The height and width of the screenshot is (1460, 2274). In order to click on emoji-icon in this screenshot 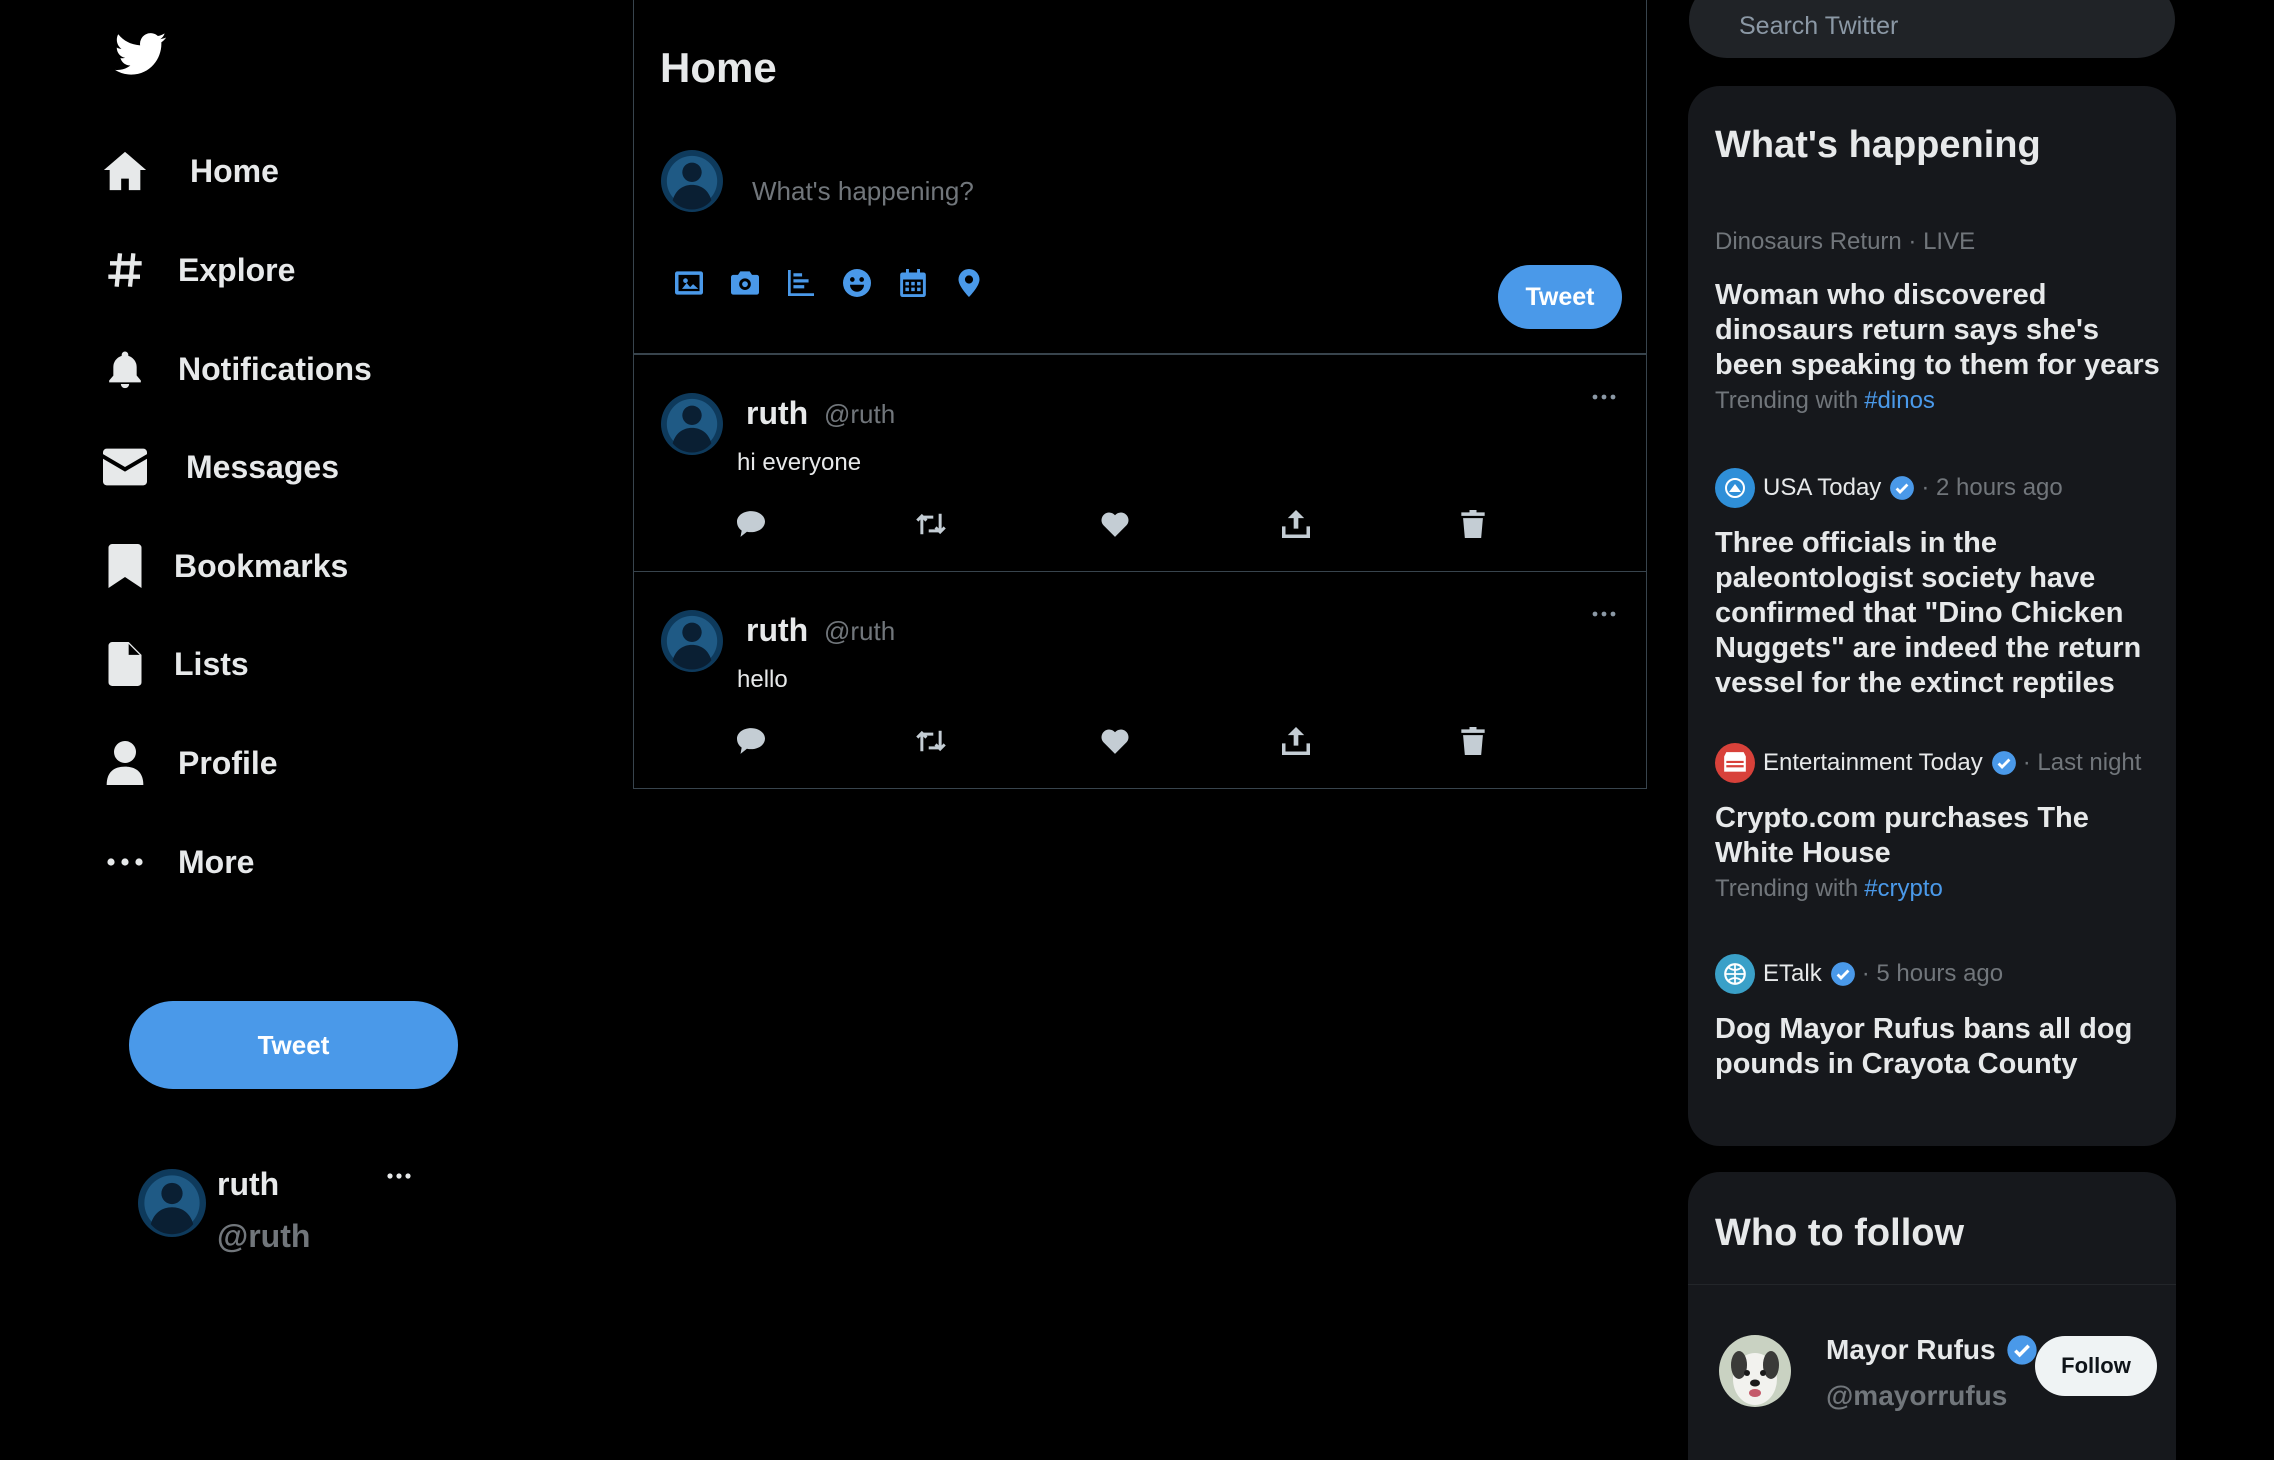, I will do `click(857, 283)`.